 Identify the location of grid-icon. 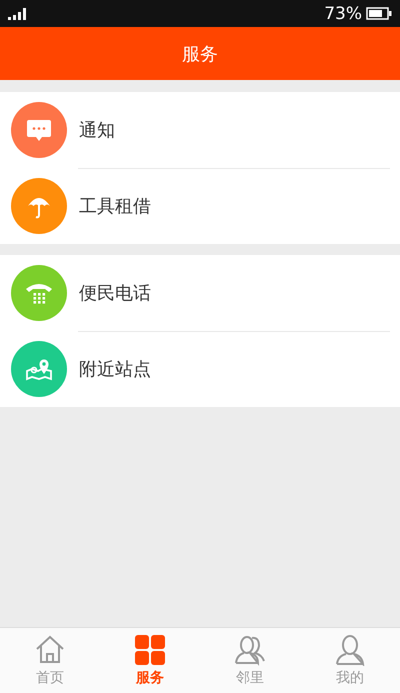
(150, 650).